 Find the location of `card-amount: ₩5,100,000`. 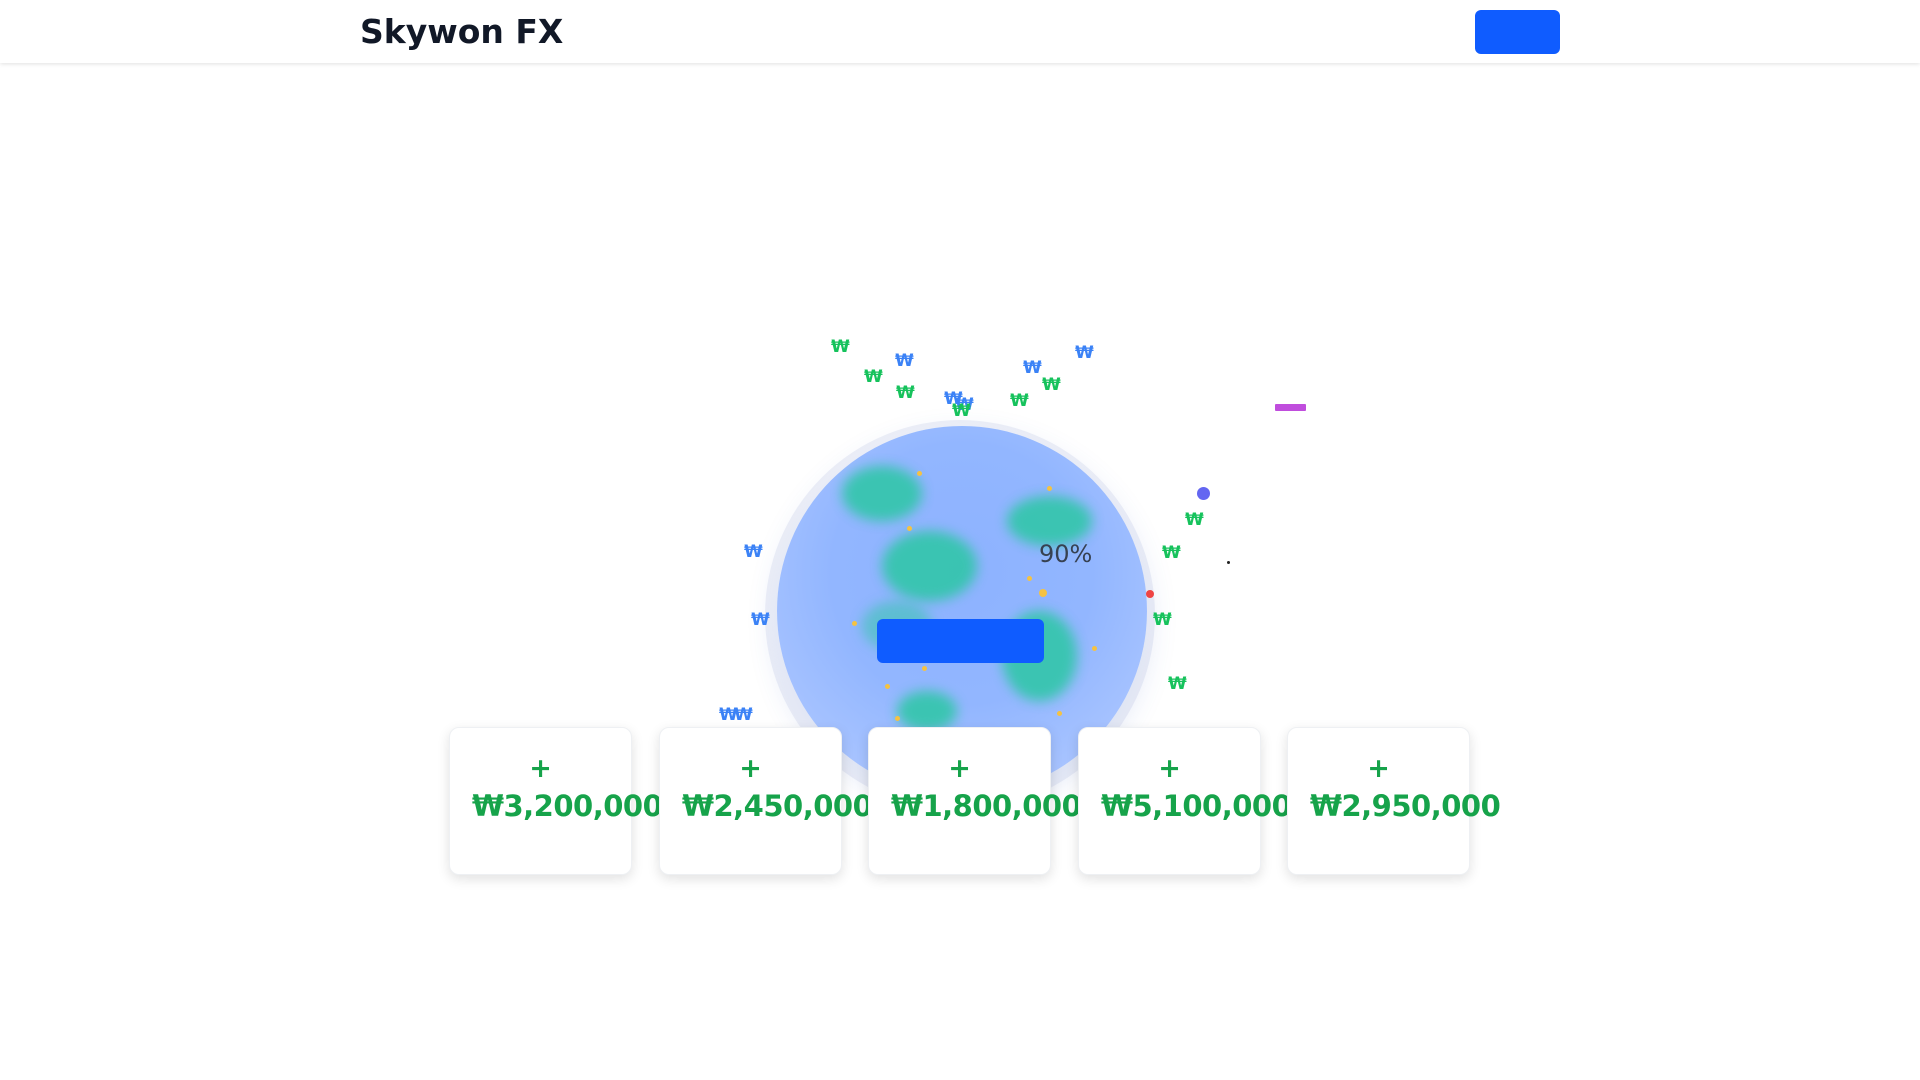

card-amount: ₩5,100,000 is located at coordinates (1196, 806).